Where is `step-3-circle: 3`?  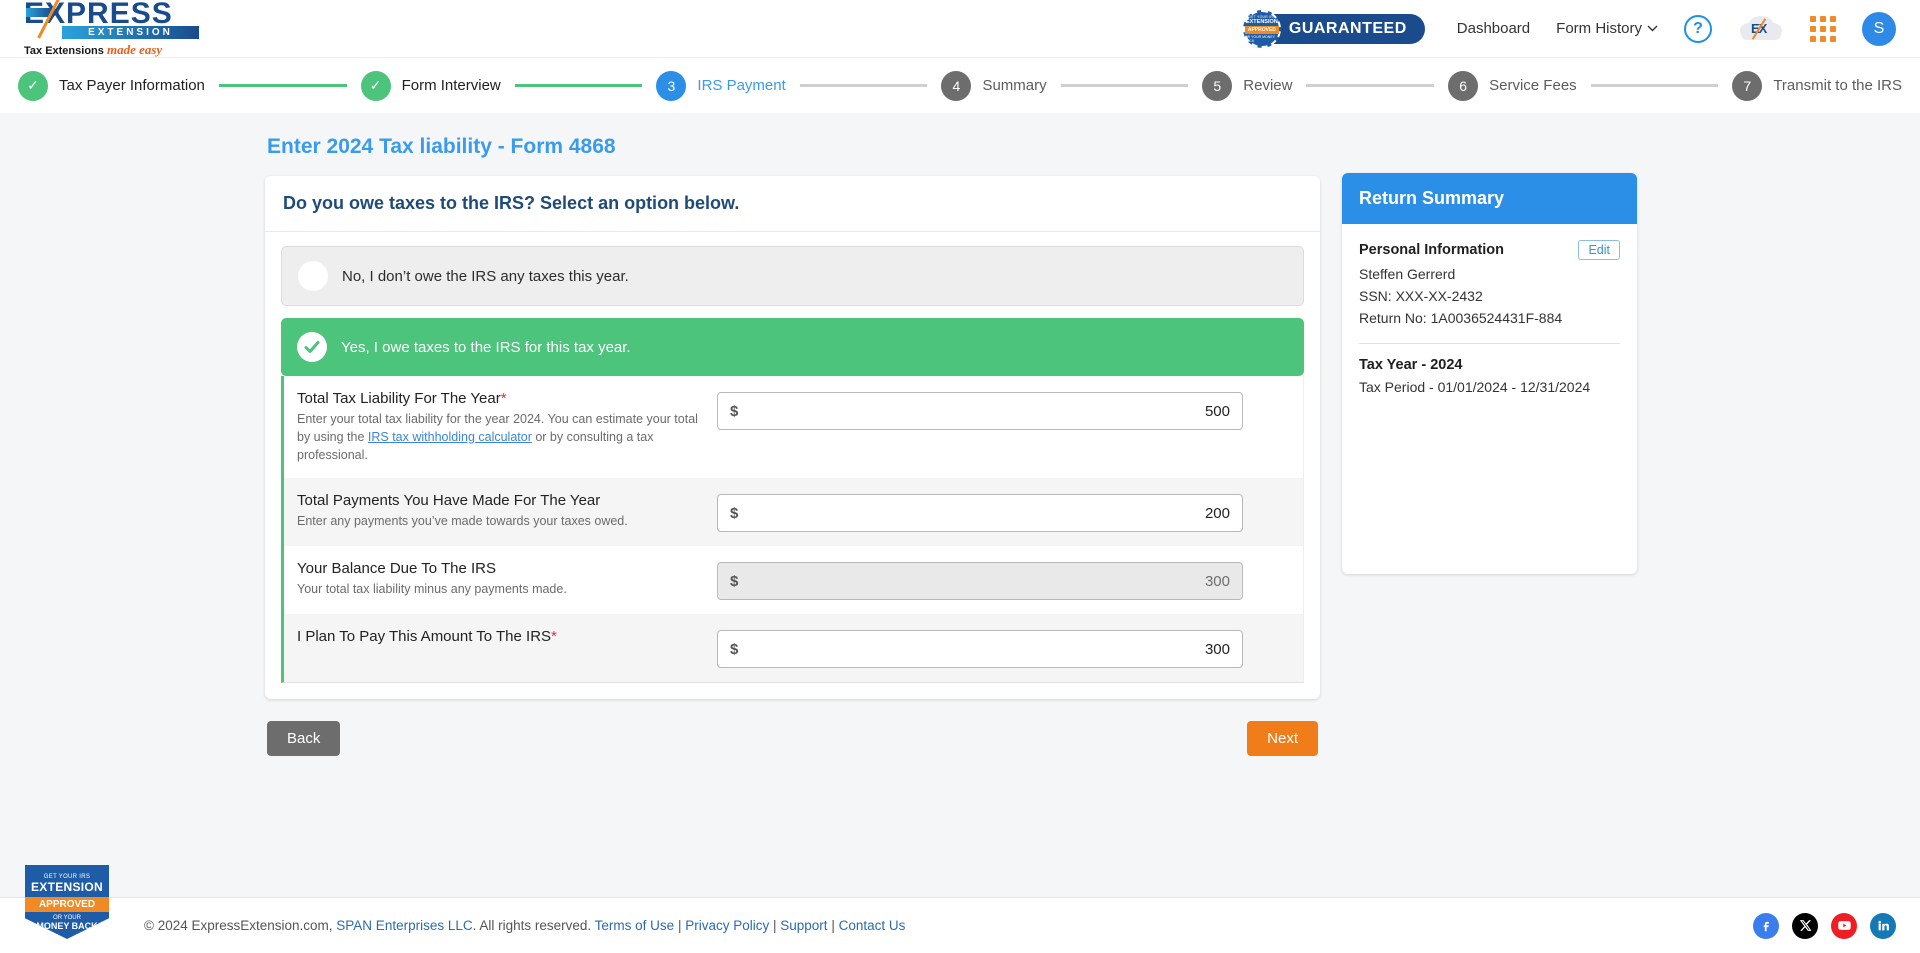 step-3-circle: 3 is located at coordinates (671, 85).